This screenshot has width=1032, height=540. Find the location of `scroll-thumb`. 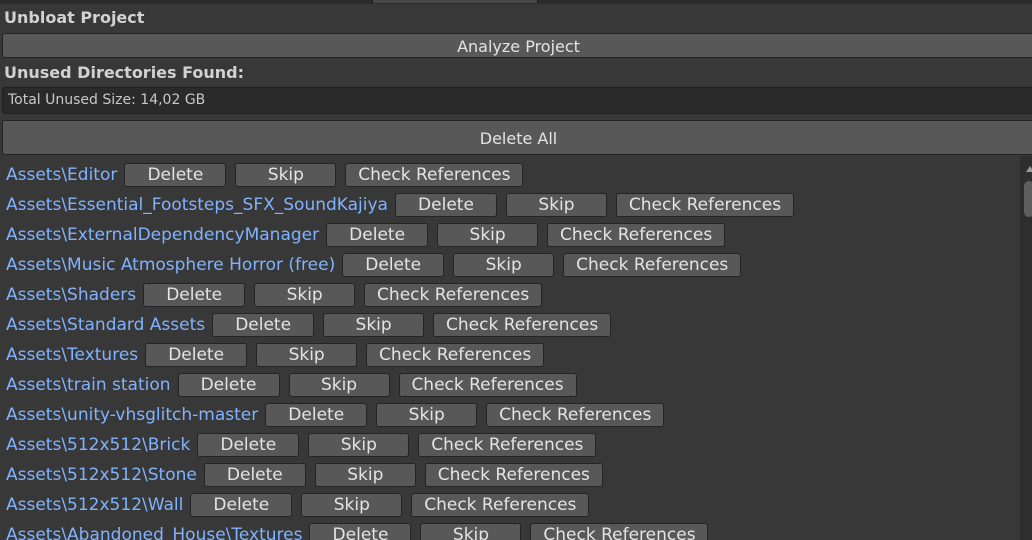

scroll-thumb is located at coordinates (1028, 199).